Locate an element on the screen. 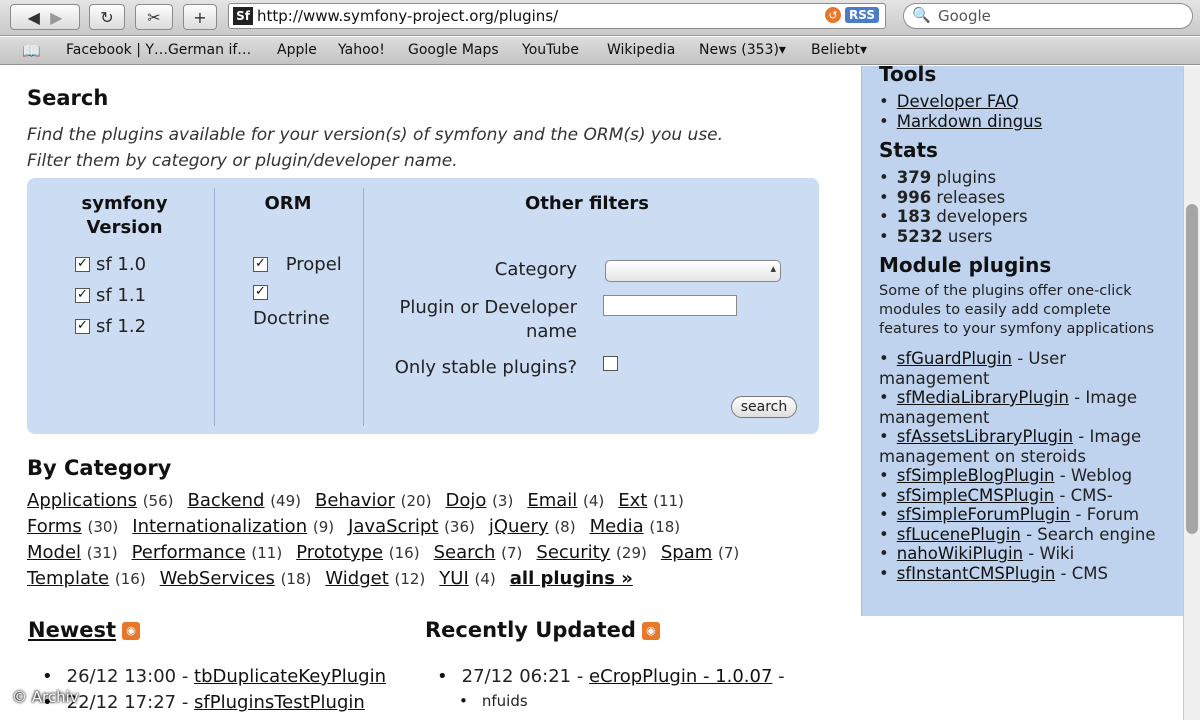 This screenshot has width=1200, height=720. plugin-link: eCropPlugin - 1.0.07 is located at coordinates (680, 676).